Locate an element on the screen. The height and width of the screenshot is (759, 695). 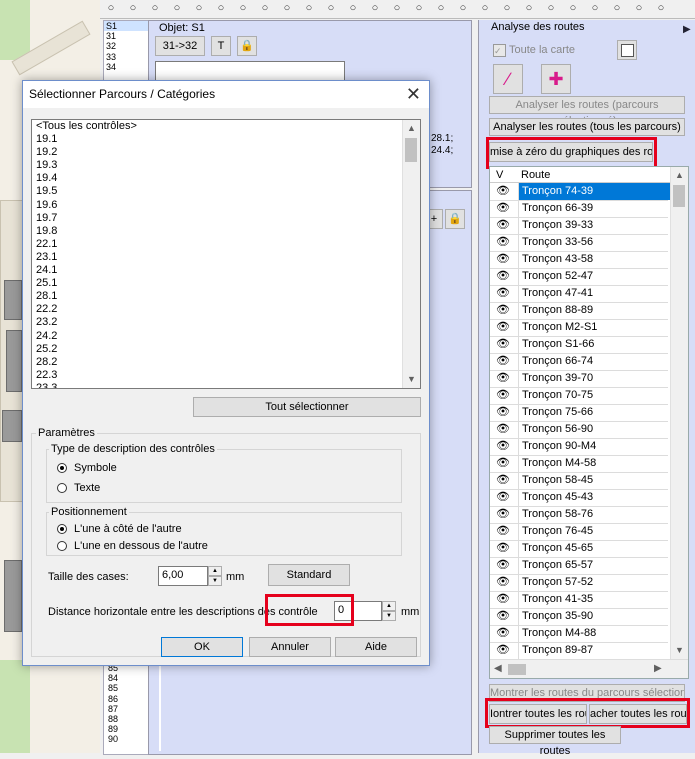
column-header-v: V is located at coordinates (499, 175).